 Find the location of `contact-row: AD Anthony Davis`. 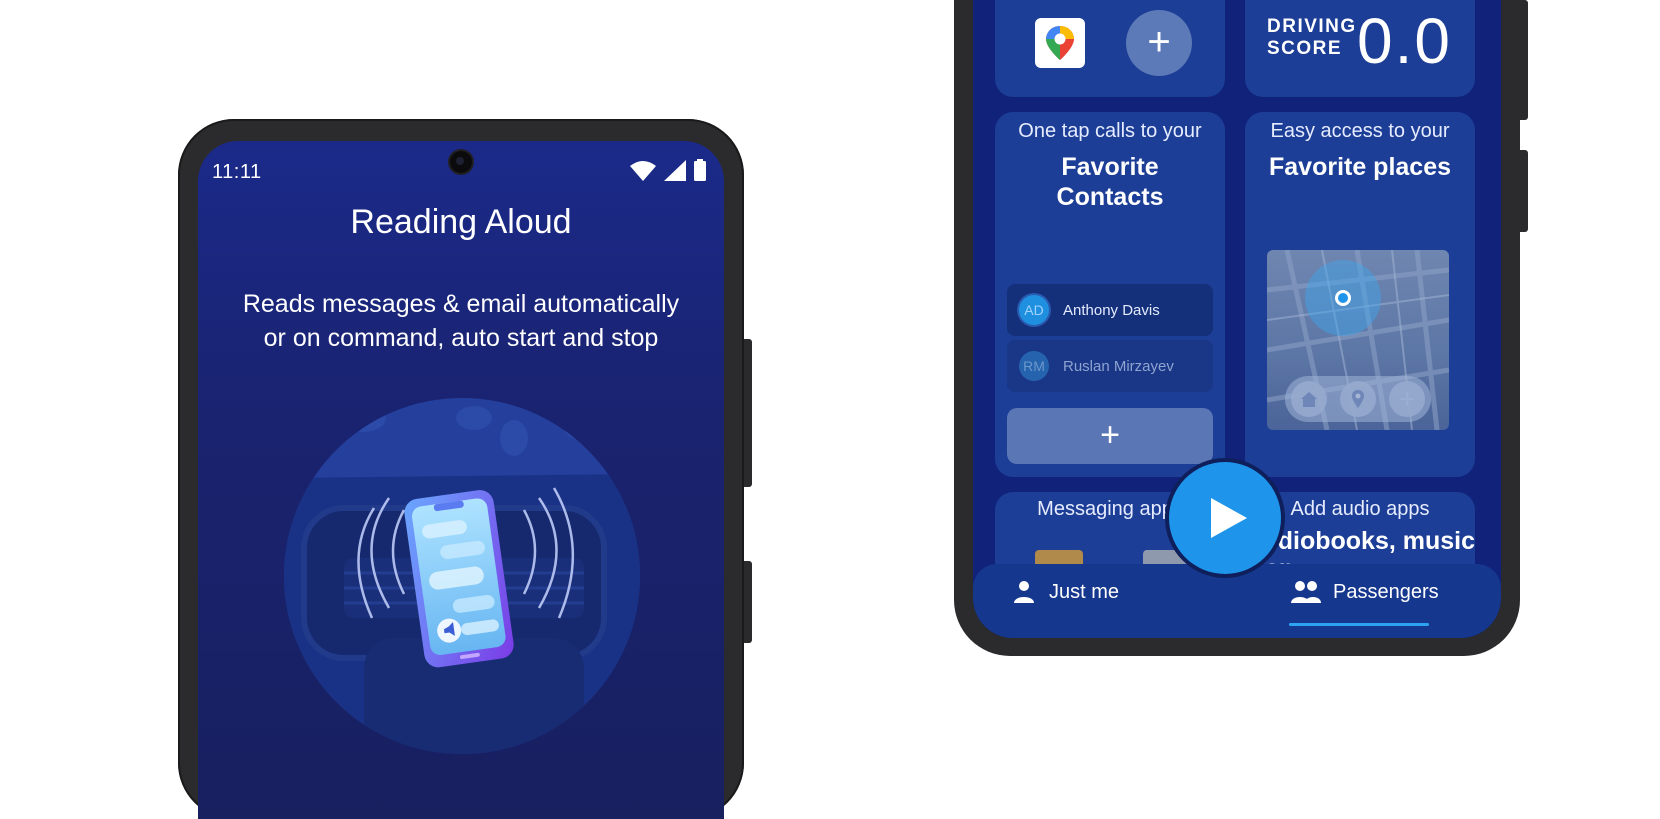

contact-row: AD Anthony Davis is located at coordinates (1110, 310).